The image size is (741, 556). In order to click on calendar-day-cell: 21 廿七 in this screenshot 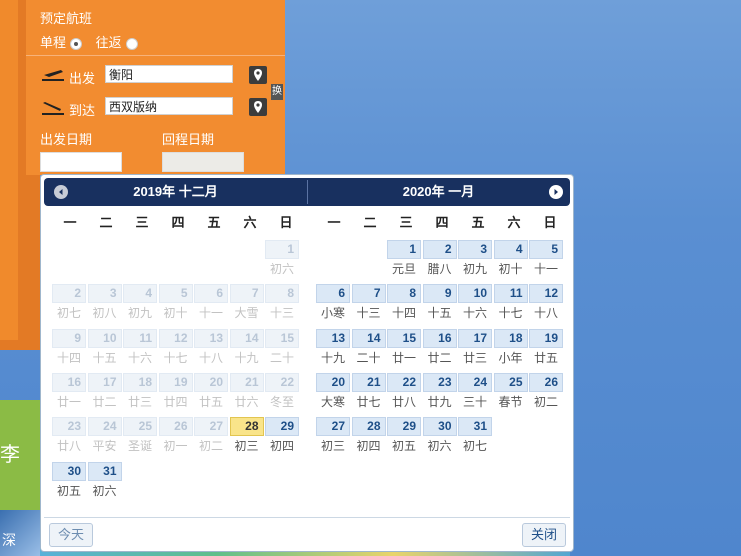, I will do `click(368, 392)`.